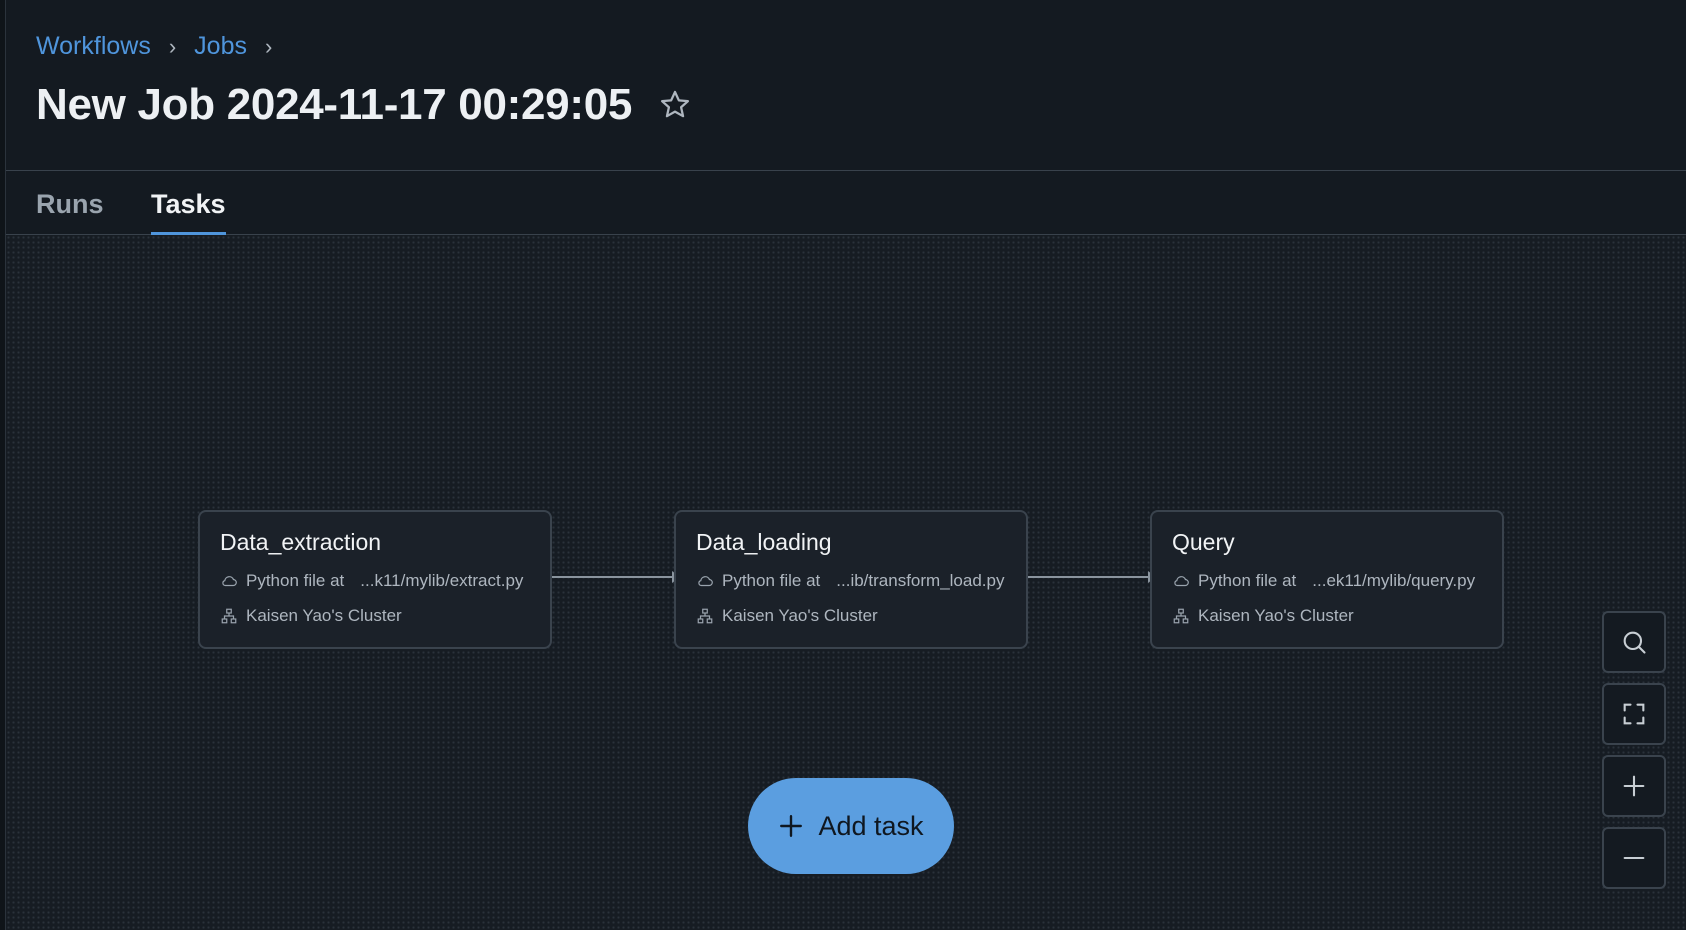  Describe the element at coordinates (764, 542) in the screenshot. I see `task-name: Data_loading` at that location.